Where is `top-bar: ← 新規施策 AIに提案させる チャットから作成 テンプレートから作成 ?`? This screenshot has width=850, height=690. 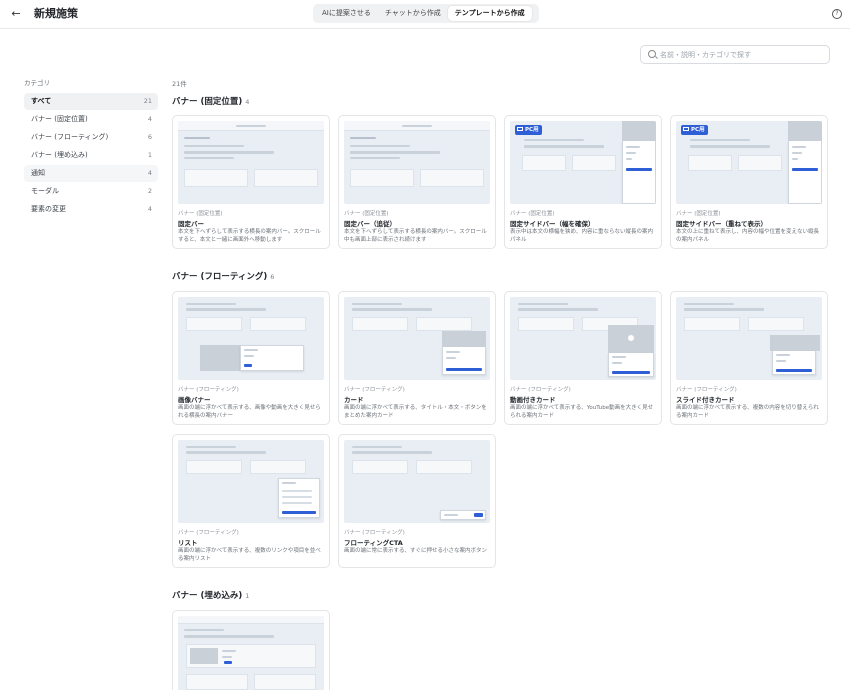 top-bar: ← 新規施策 AIに提案させる チャットから作成 テンプレートから作成 ? is located at coordinates (425, 14).